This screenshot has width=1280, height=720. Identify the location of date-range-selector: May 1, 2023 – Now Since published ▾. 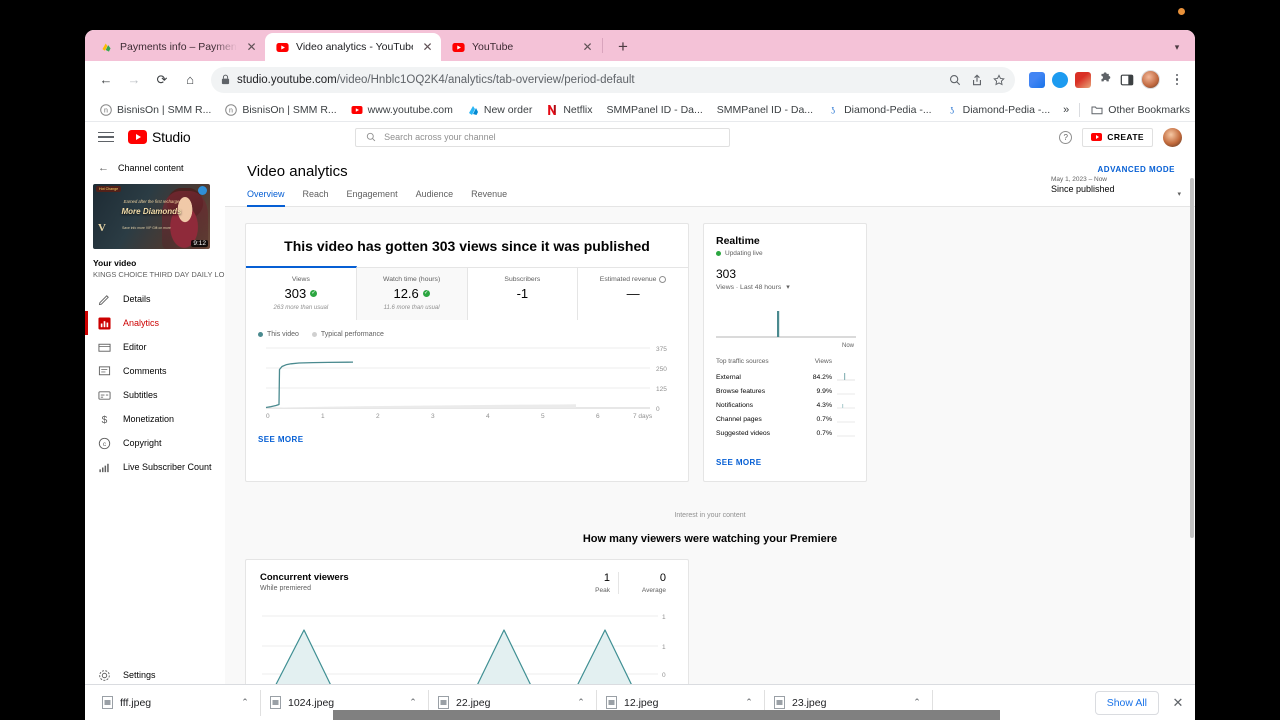
(1116, 187).